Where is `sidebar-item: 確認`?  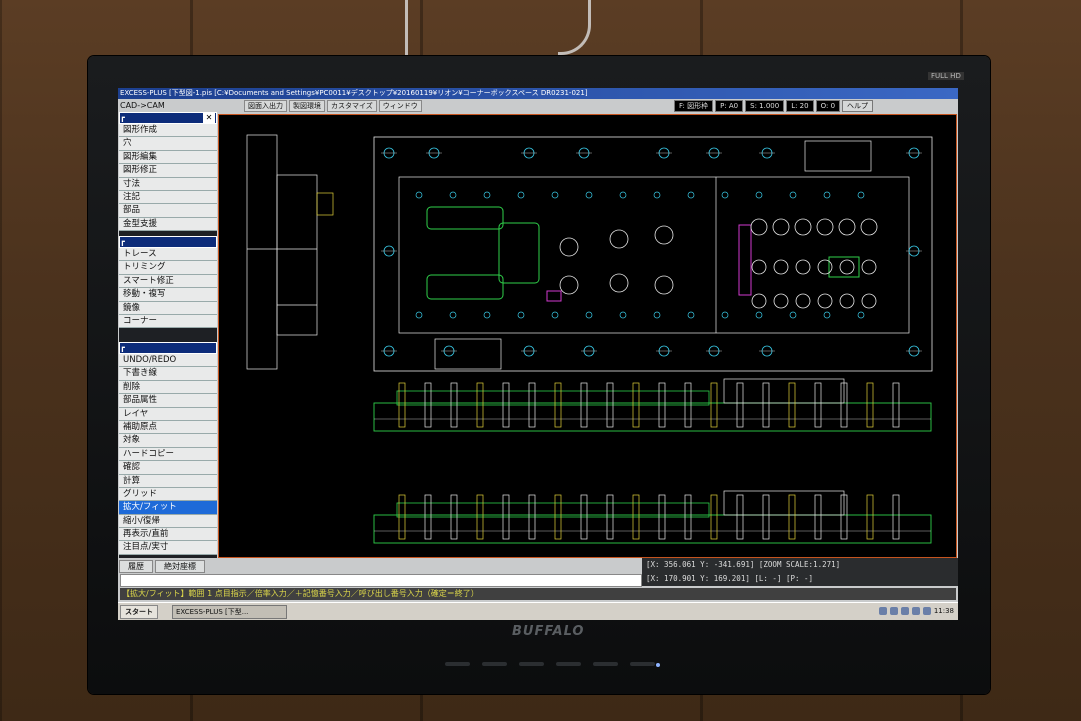 sidebar-item: 確認 is located at coordinates (168, 468).